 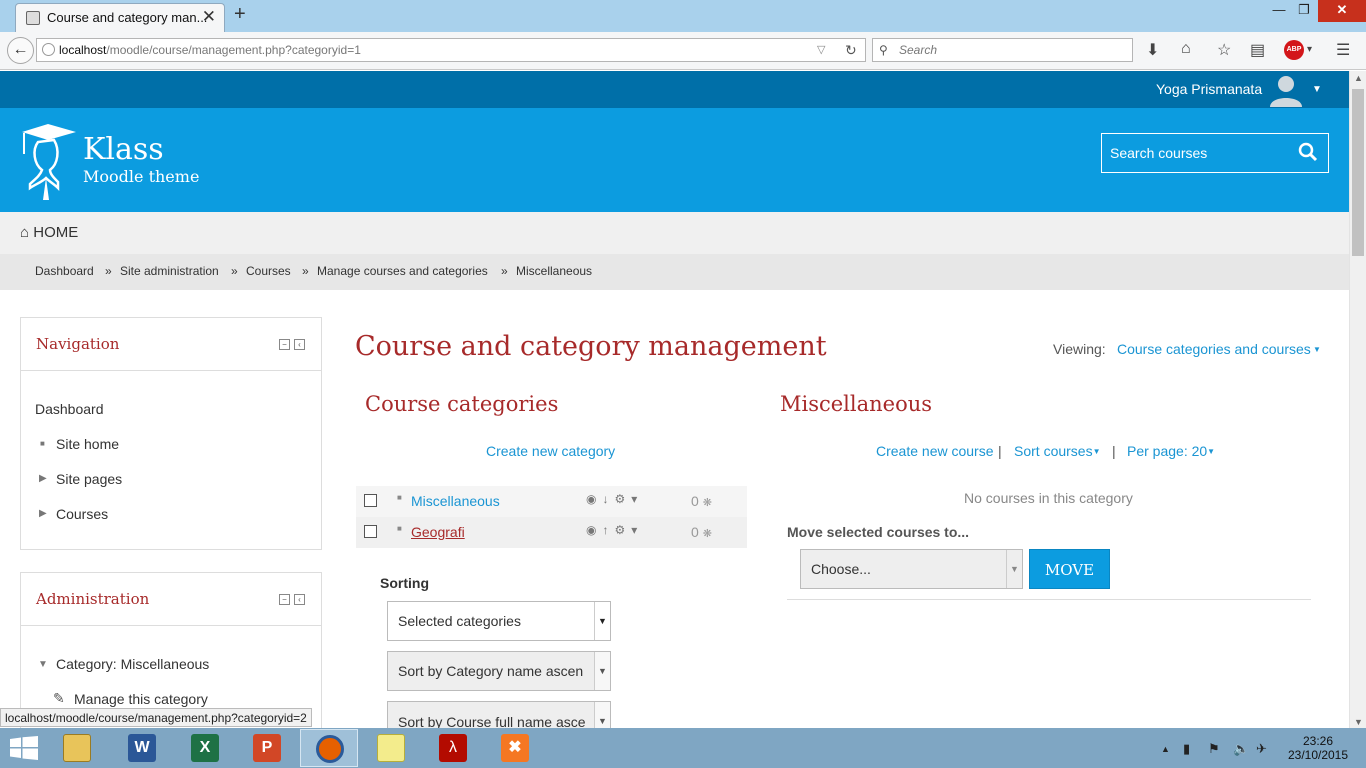 I want to click on move-target-select: Choose... ▼, so click(x=911, y=569).